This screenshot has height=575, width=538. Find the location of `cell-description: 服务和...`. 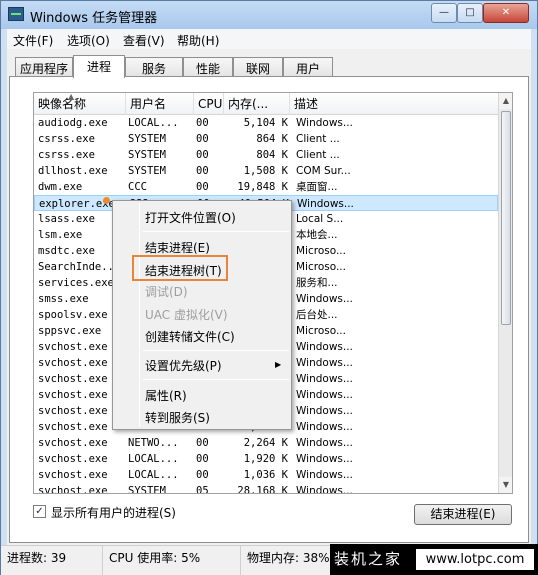

cell-description: 服务和... is located at coordinates (317, 283).